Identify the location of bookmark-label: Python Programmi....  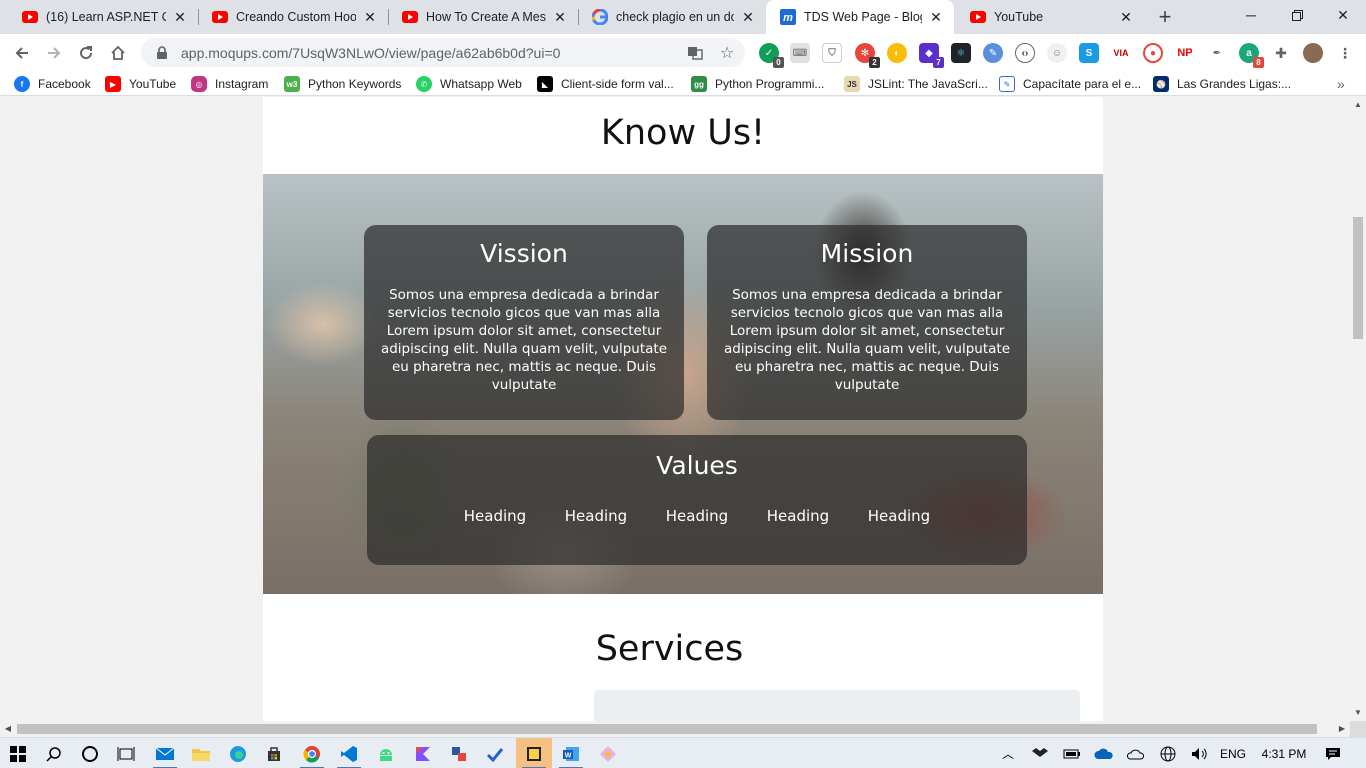
(770, 84).